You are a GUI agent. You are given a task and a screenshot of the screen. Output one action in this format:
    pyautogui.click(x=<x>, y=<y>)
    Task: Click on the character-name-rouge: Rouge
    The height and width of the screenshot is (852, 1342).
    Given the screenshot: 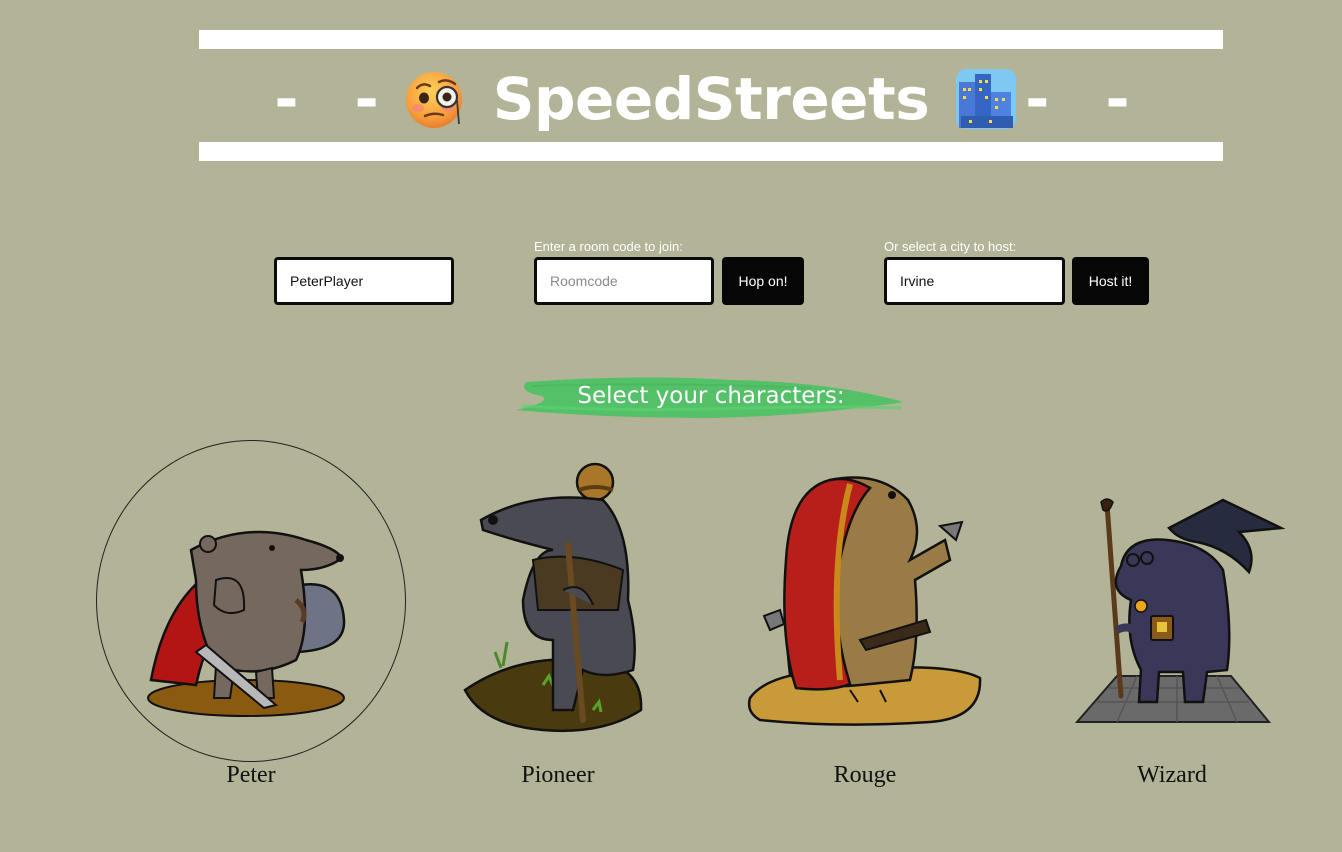 What is the action you would take?
    pyautogui.click(x=865, y=775)
    